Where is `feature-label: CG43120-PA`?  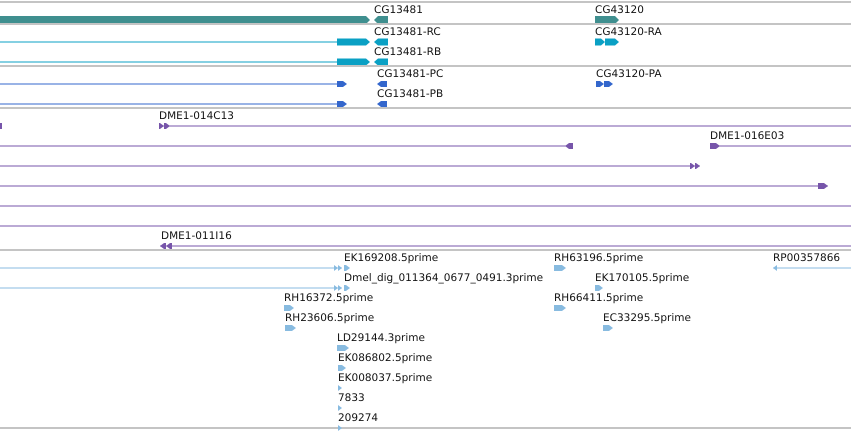
feature-label: CG43120-PA is located at coordinates (629, 74).